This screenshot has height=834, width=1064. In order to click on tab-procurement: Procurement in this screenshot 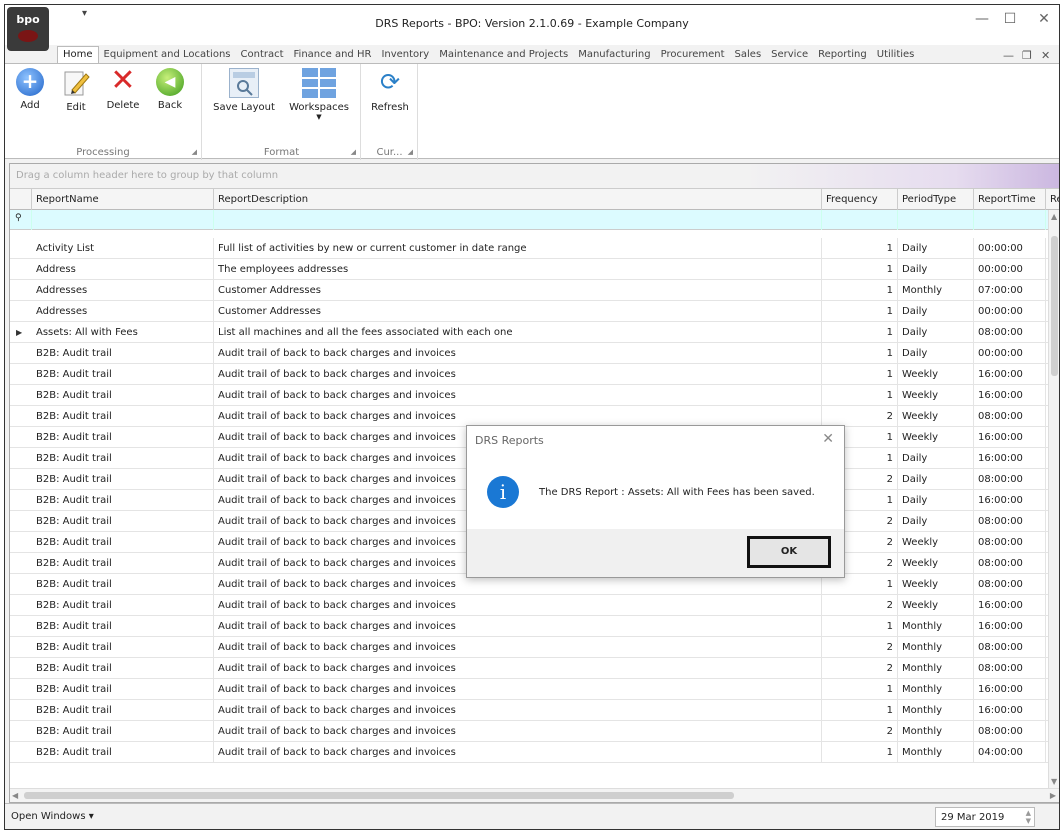, I will do `click(693, 55)`.